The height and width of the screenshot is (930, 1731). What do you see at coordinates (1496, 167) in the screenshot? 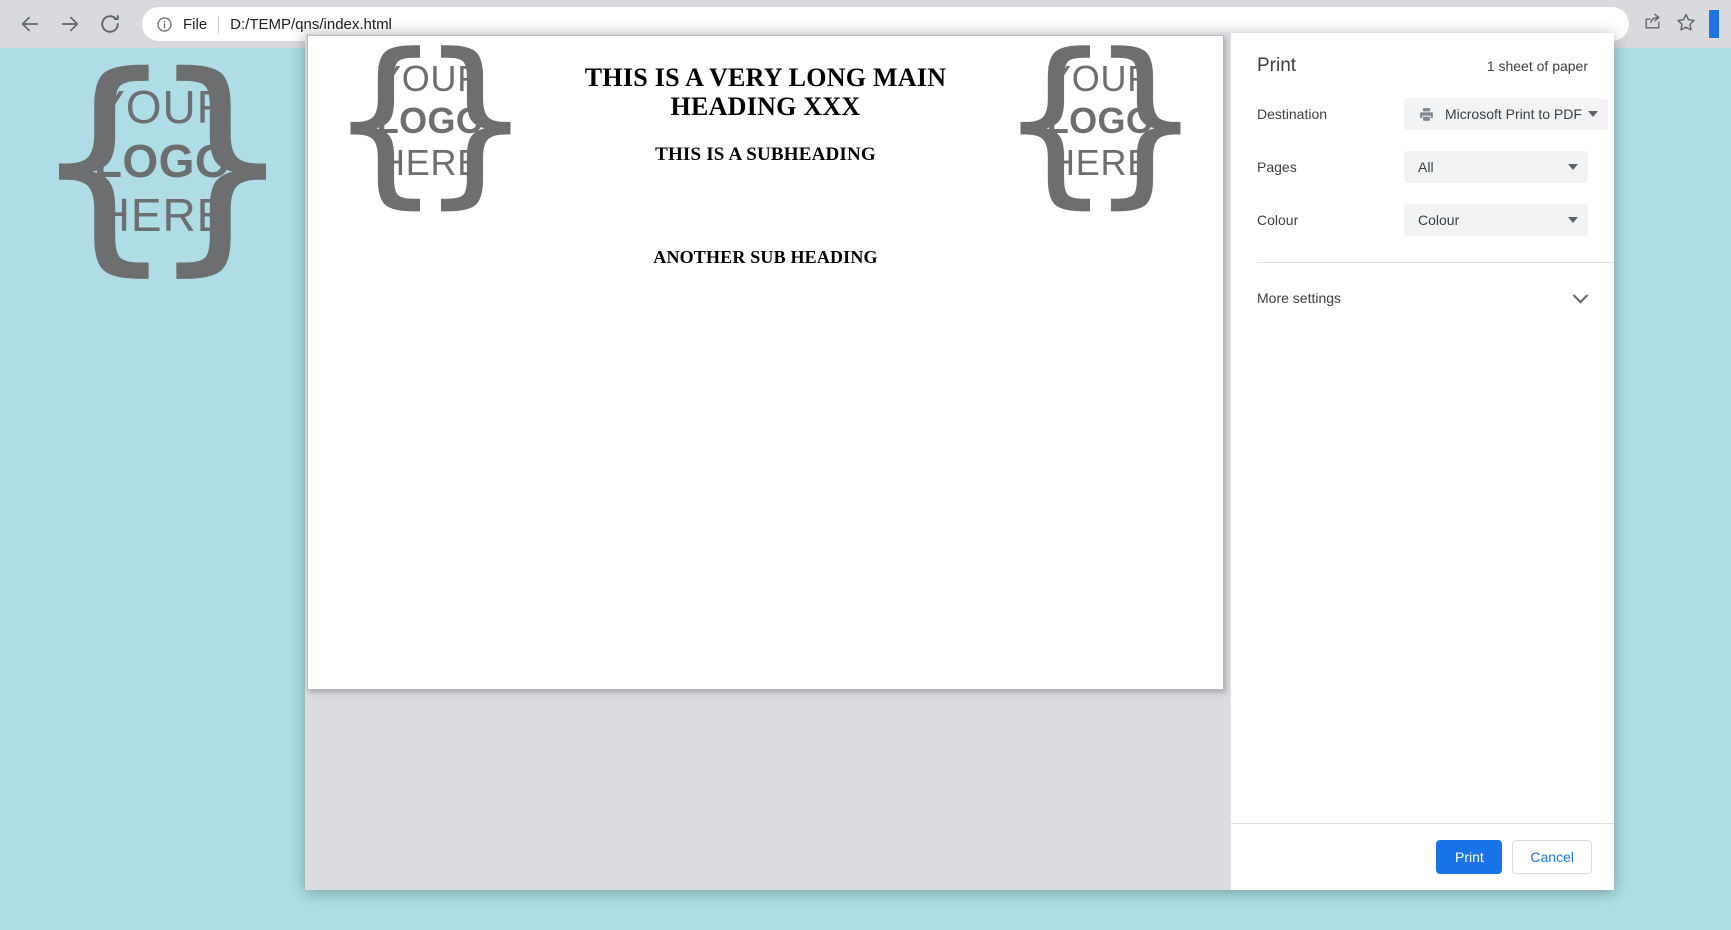
I see `pages-select: All` at bounding box center [1496, 167].